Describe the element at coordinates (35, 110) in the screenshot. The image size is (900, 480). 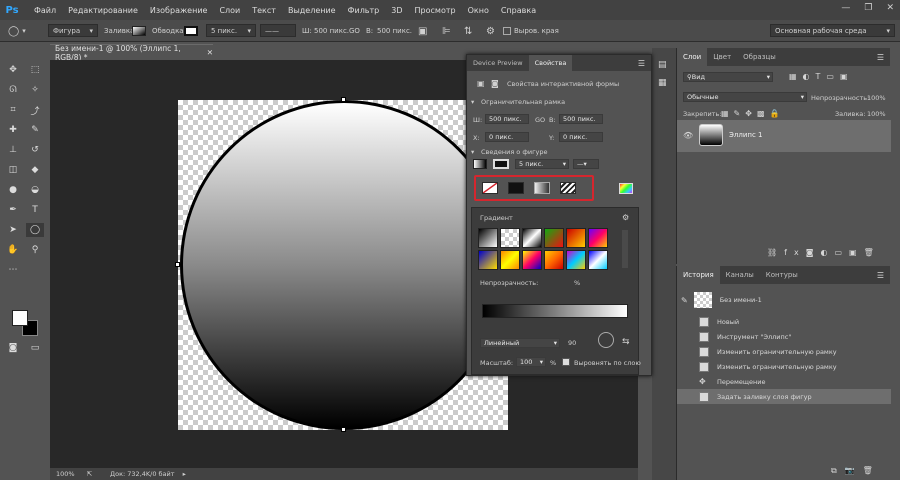
I see `eyedropper-tool-icon: ⤴` at that location.